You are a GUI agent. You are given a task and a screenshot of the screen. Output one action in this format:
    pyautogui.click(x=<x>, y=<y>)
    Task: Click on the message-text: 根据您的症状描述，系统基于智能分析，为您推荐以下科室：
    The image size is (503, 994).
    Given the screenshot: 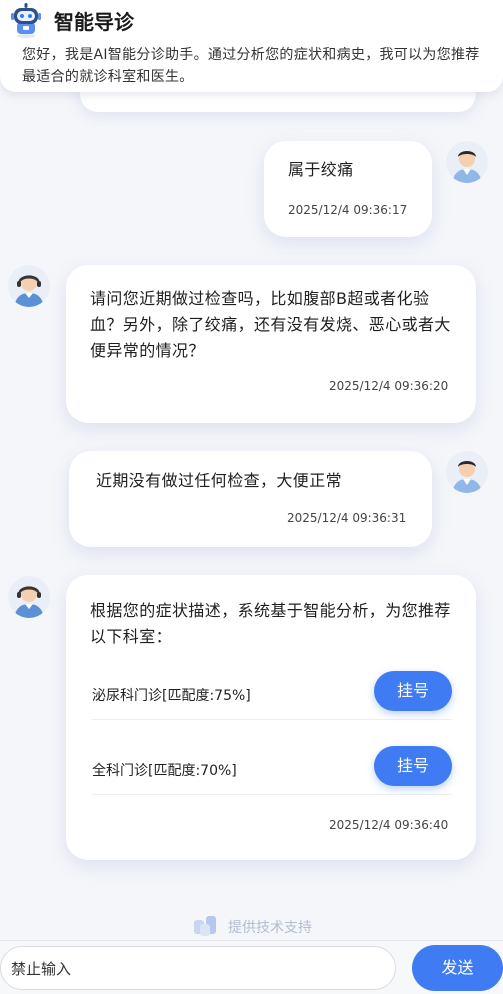 What is the action you would take?
    pyautogui.click(x=270, y=623)
    